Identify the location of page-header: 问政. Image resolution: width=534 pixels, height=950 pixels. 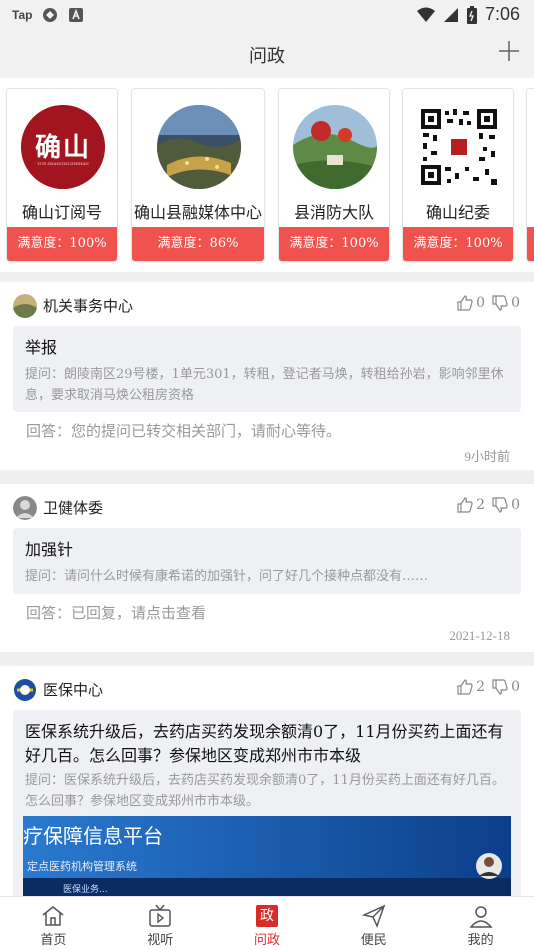
(267, 55).